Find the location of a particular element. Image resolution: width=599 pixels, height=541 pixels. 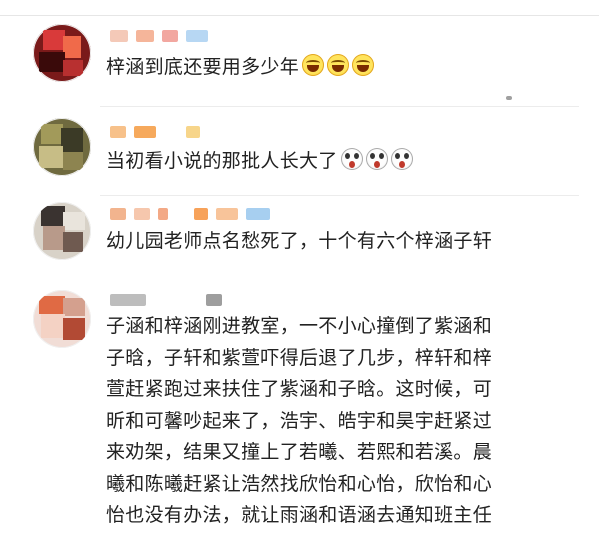

comment-item: 当初看小说的那批人长大了 is located at coordinates (299, 152).